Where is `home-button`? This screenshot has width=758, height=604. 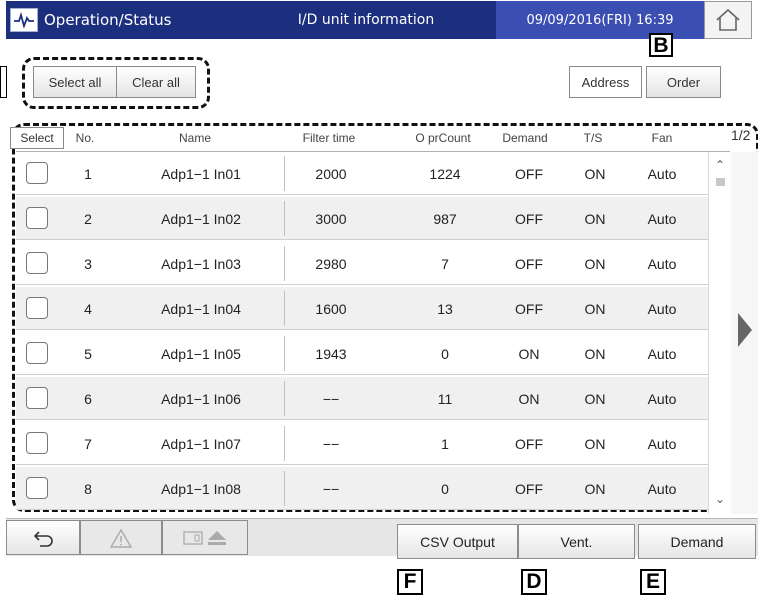
home-button is located at coordinates (728, 20).